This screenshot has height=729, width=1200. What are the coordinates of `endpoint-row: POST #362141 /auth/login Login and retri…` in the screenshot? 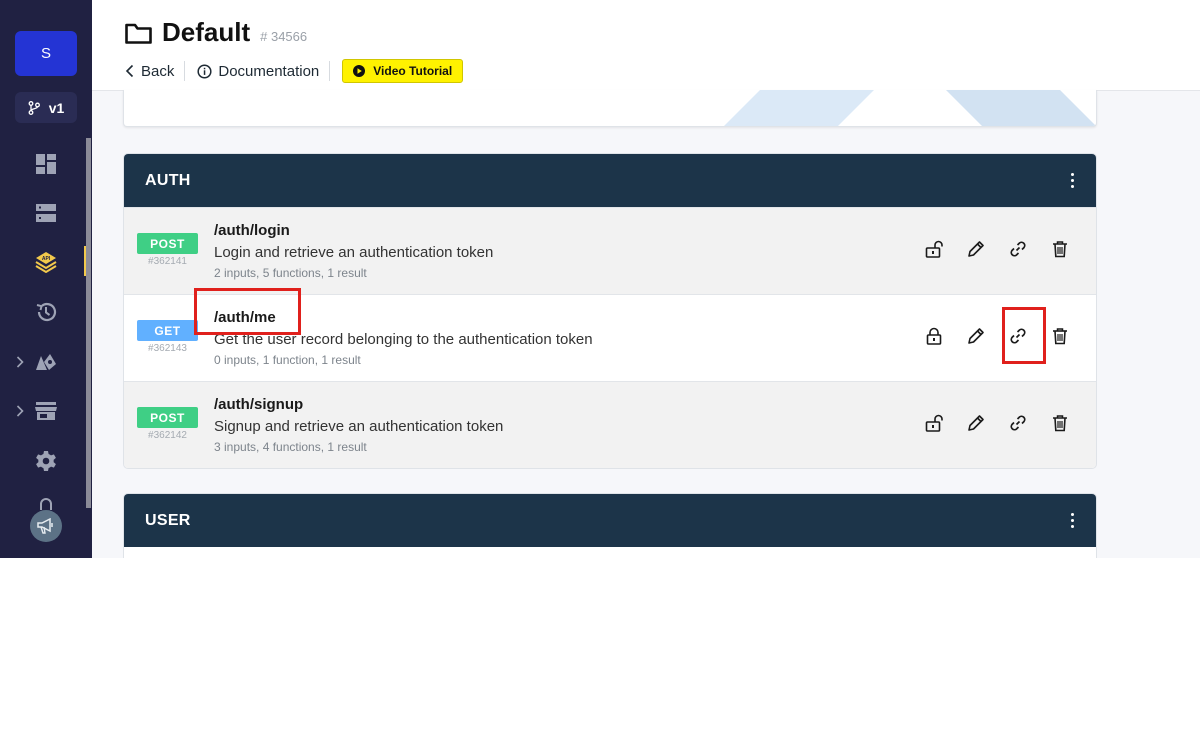 It's located at (610, 250).